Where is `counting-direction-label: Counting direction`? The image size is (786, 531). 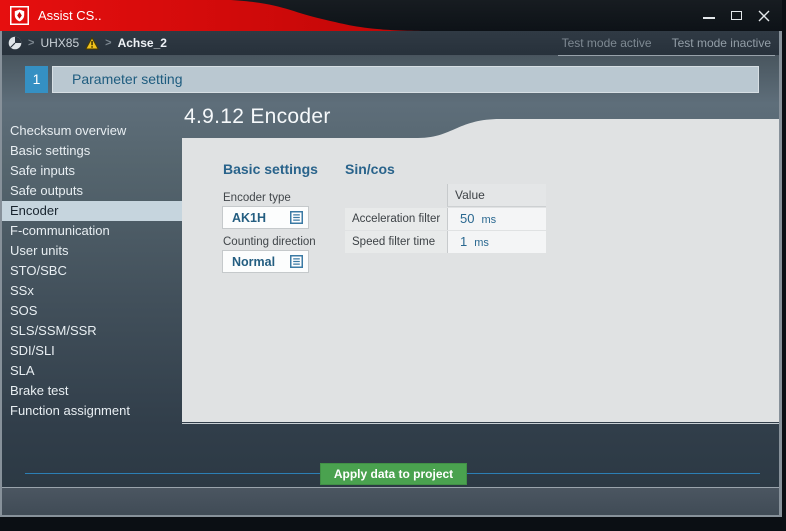 counting-direction-label: Counting direction is located at coordinates (269, 242).